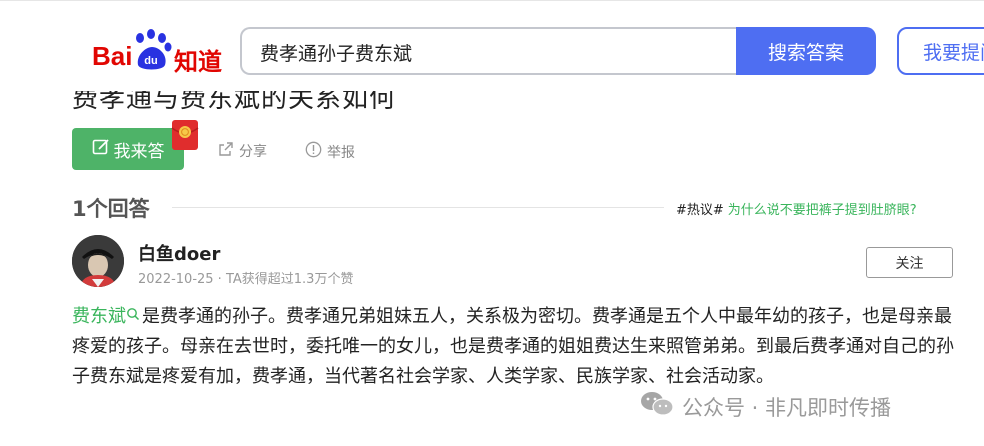  I want to click on logo-zhidao-text: 知道, so click(198, 62).